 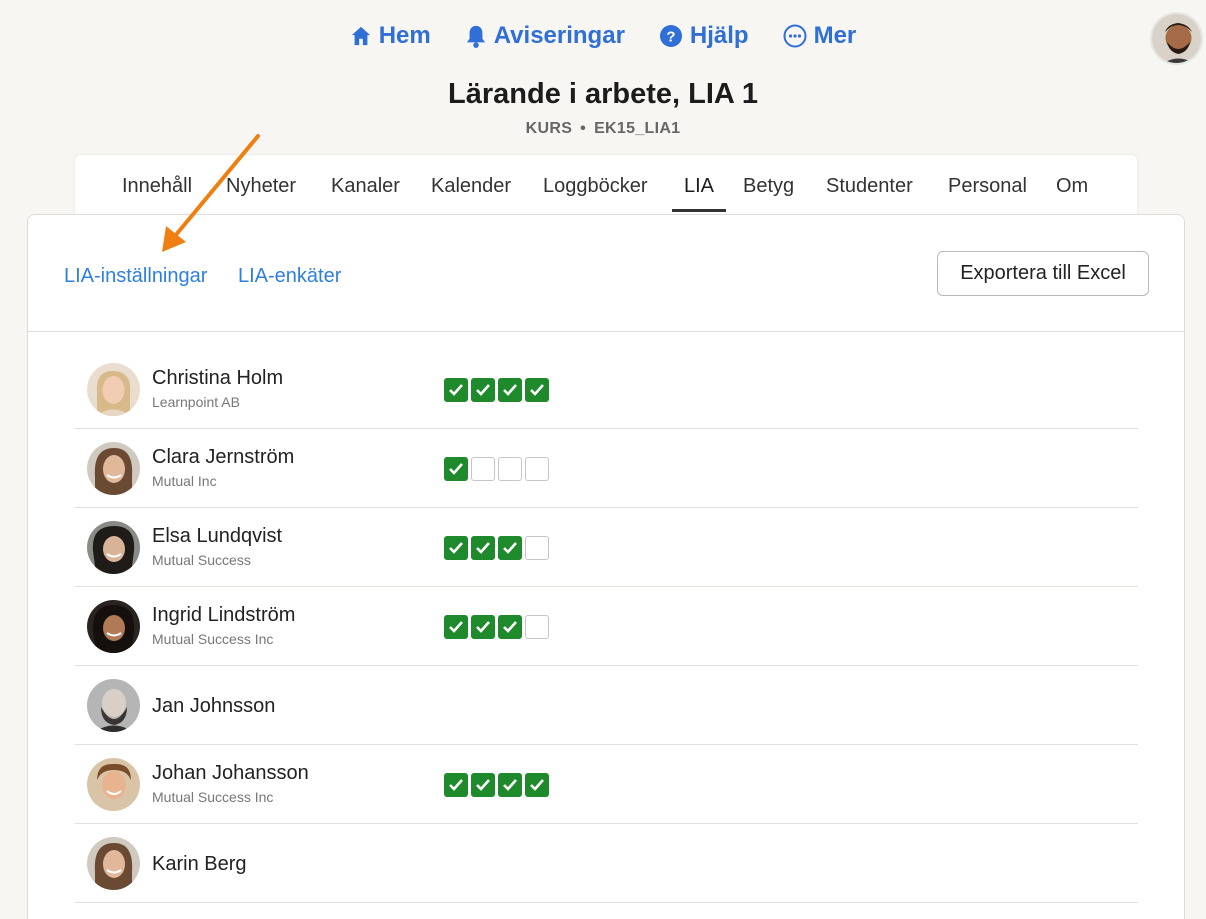 I want to click on course-code: EK15_LIA1, so click(x=637, y=128).